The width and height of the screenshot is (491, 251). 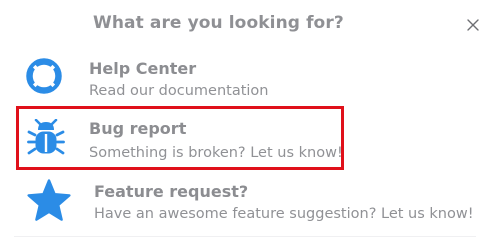 I want to click on bottom-divider, so click(x=245, y=236).